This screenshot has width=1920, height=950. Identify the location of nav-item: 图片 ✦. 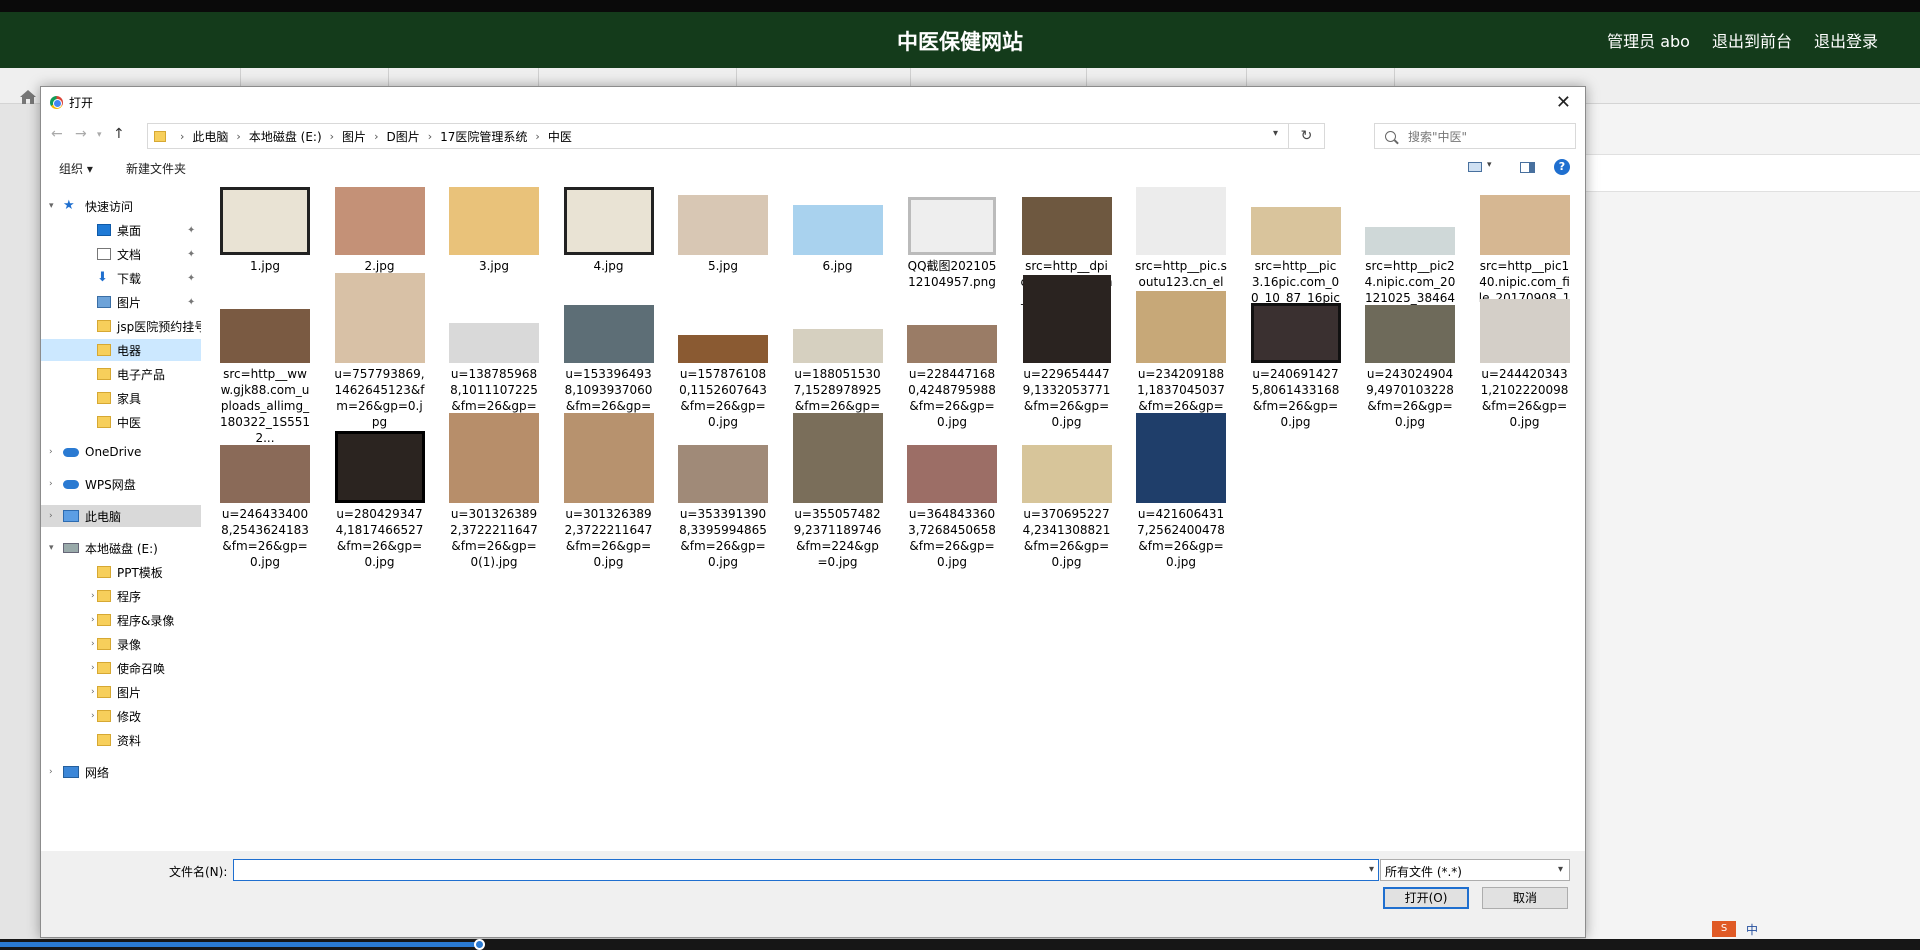
(121, 302).